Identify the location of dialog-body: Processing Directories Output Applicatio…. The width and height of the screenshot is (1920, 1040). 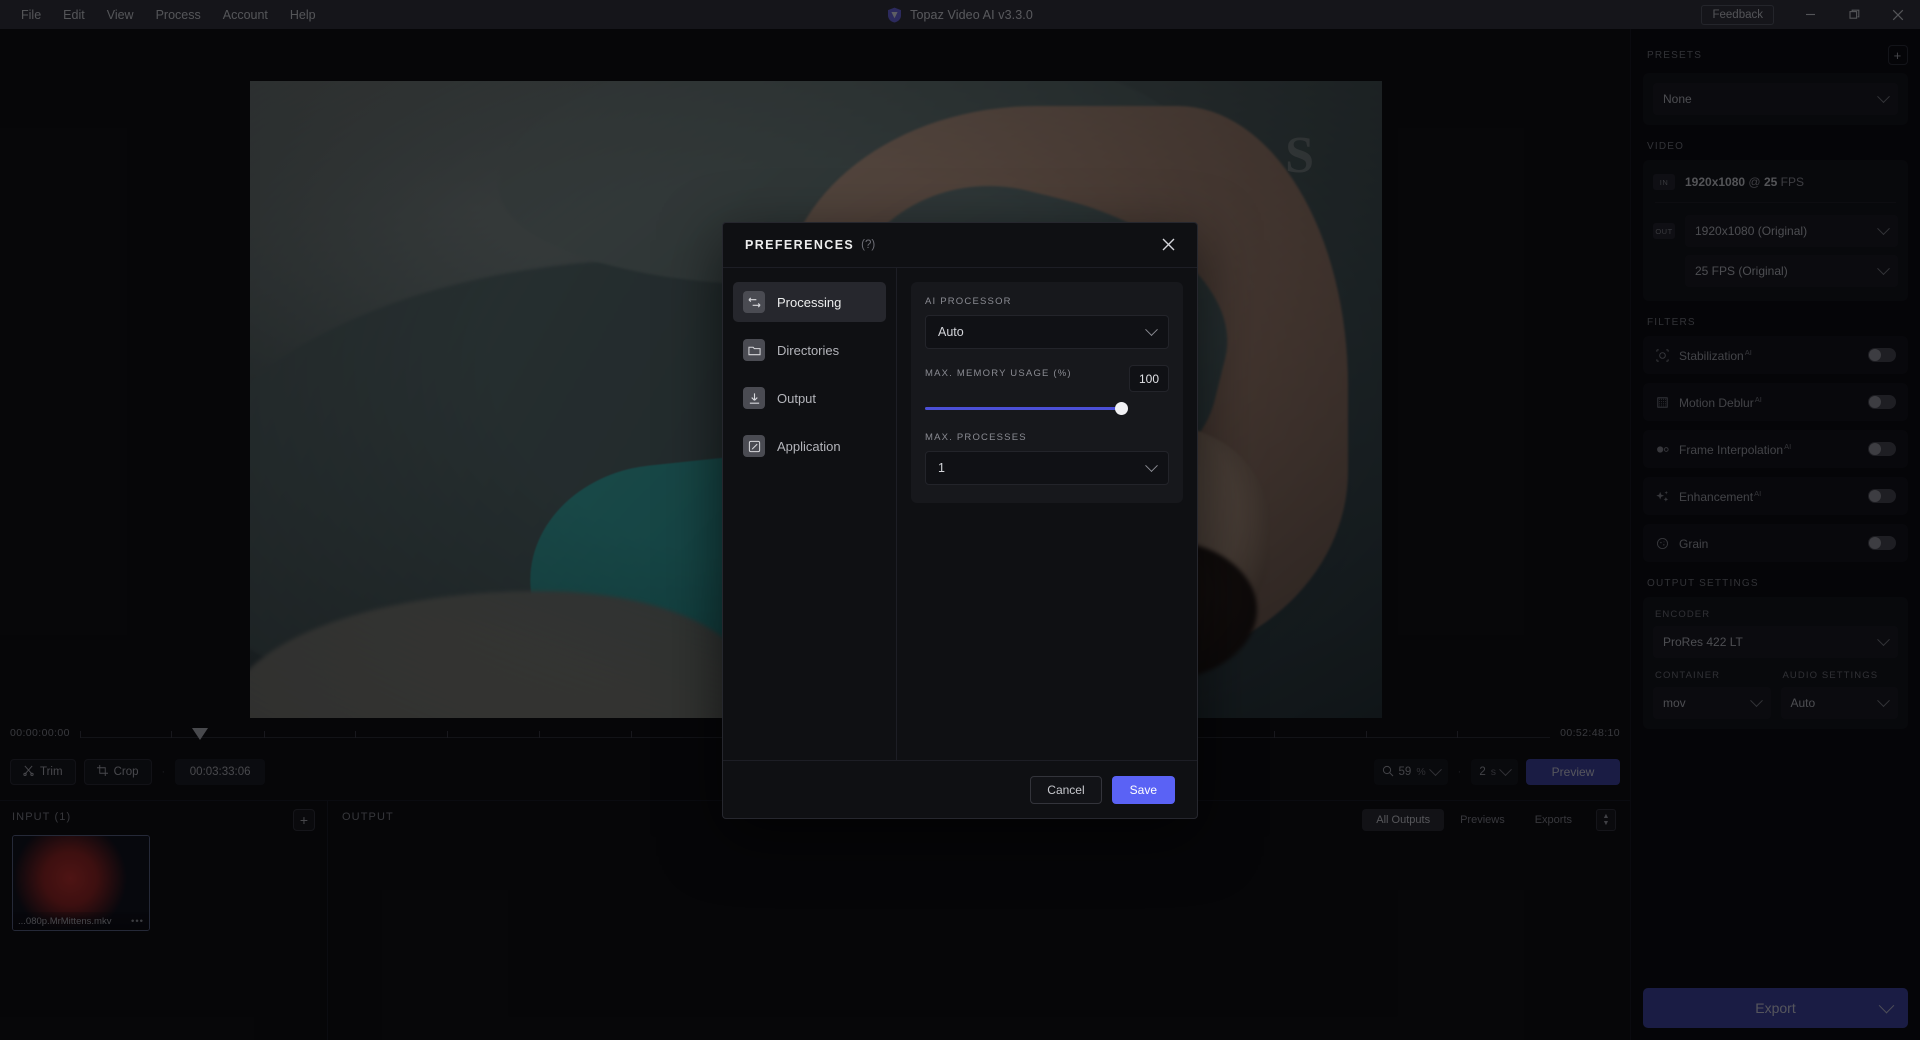
(960, 514).